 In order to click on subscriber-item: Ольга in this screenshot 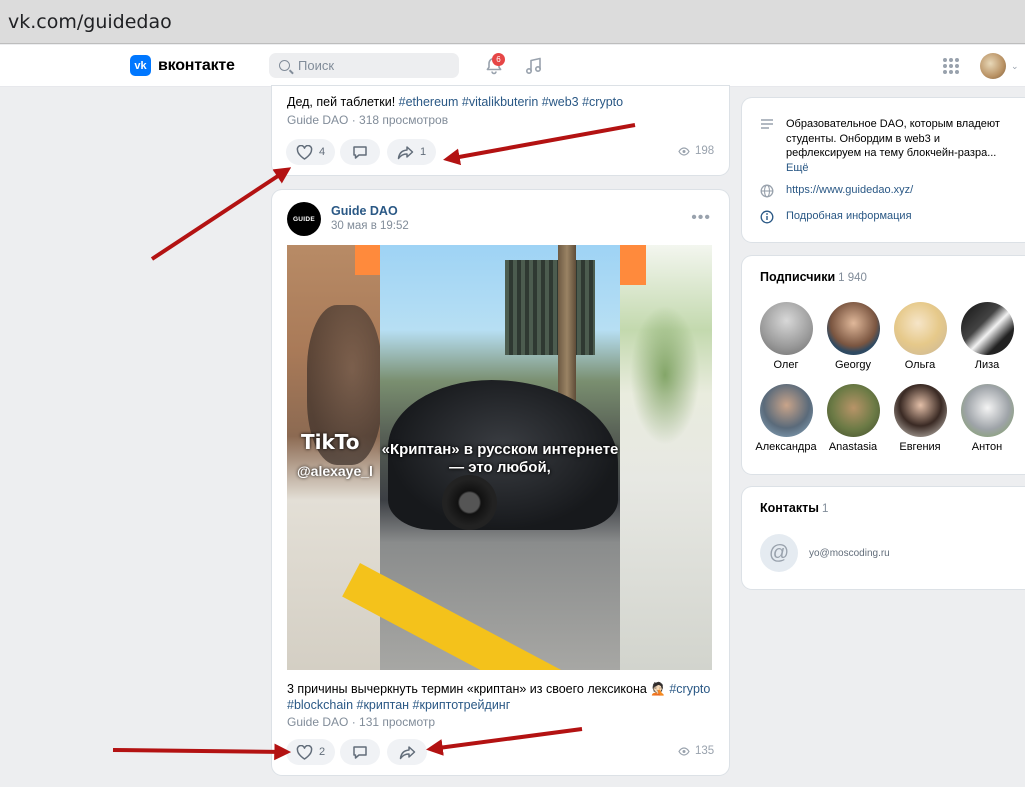, I will do `click(920, 336)`.